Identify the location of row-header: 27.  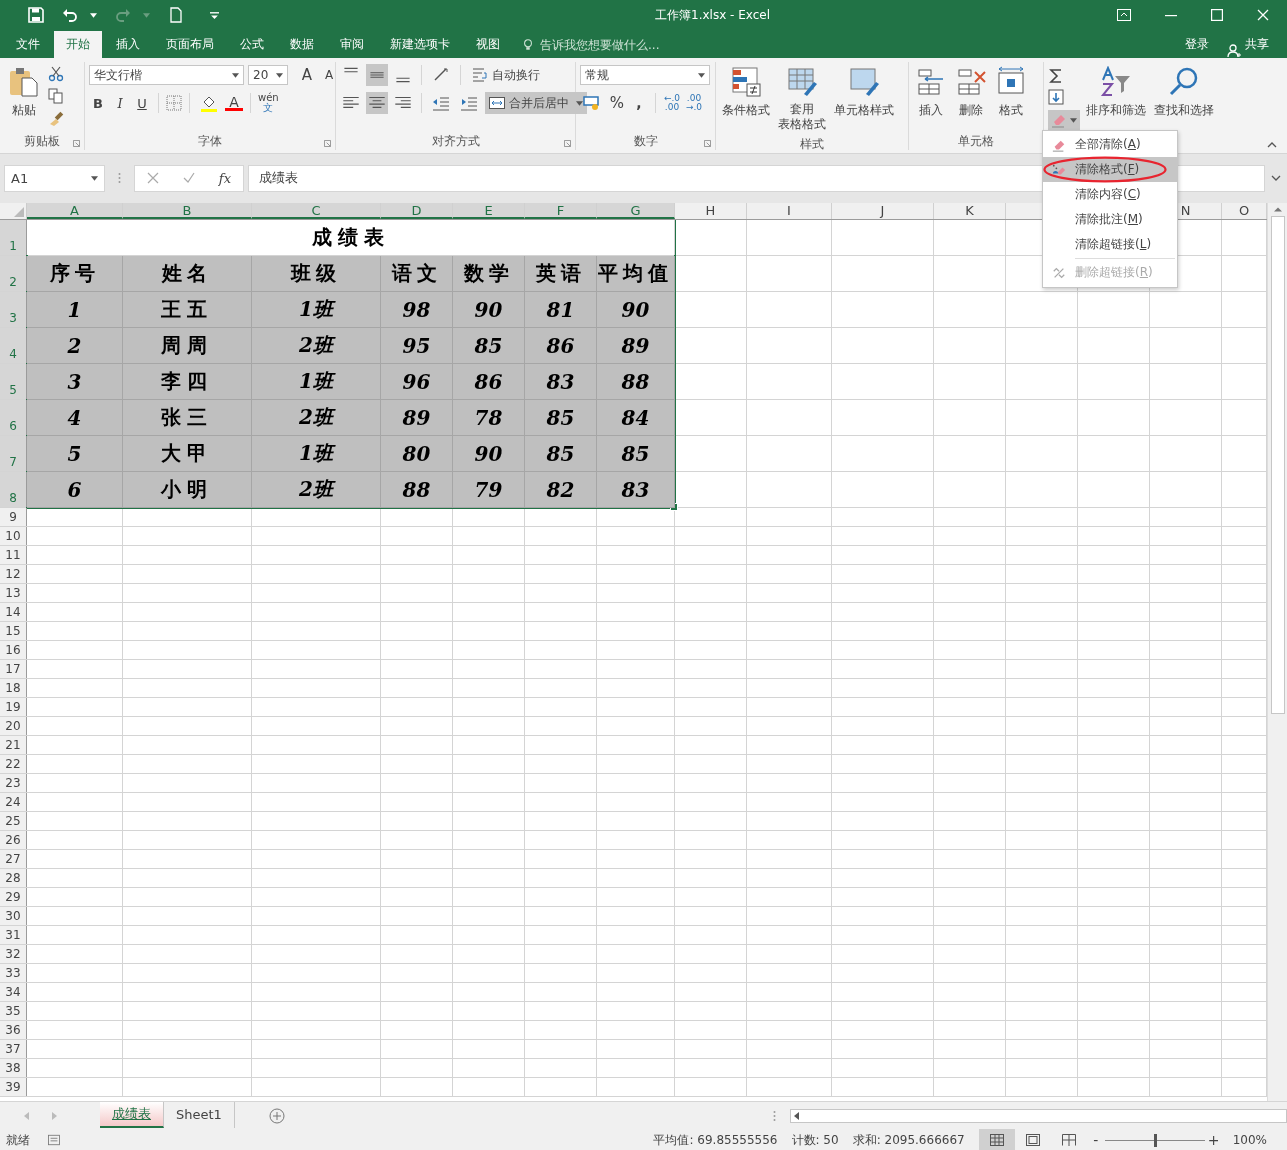
(13, 859).